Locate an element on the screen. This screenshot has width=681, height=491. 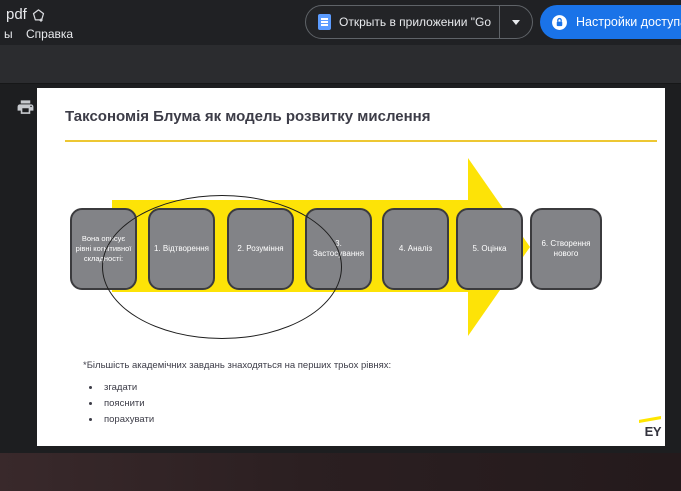
share-settings-button: Настройки доступа is located at coordinates (610, 22).